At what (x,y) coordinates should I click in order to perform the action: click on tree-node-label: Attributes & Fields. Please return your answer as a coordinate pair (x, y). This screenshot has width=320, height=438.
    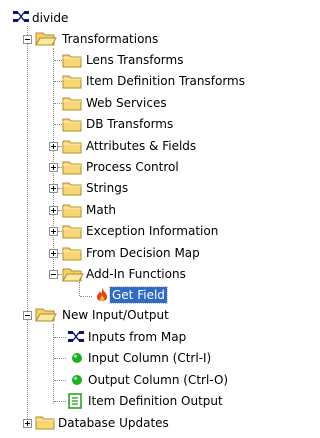
    Looking at the image, I should click on (141, 145).